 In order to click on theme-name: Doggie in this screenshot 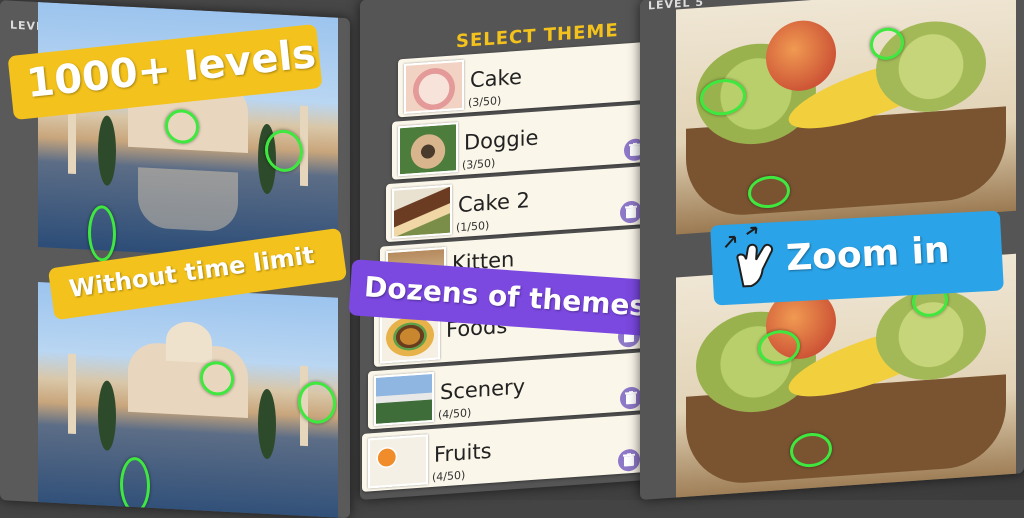, I will do `click(501, 140)`.